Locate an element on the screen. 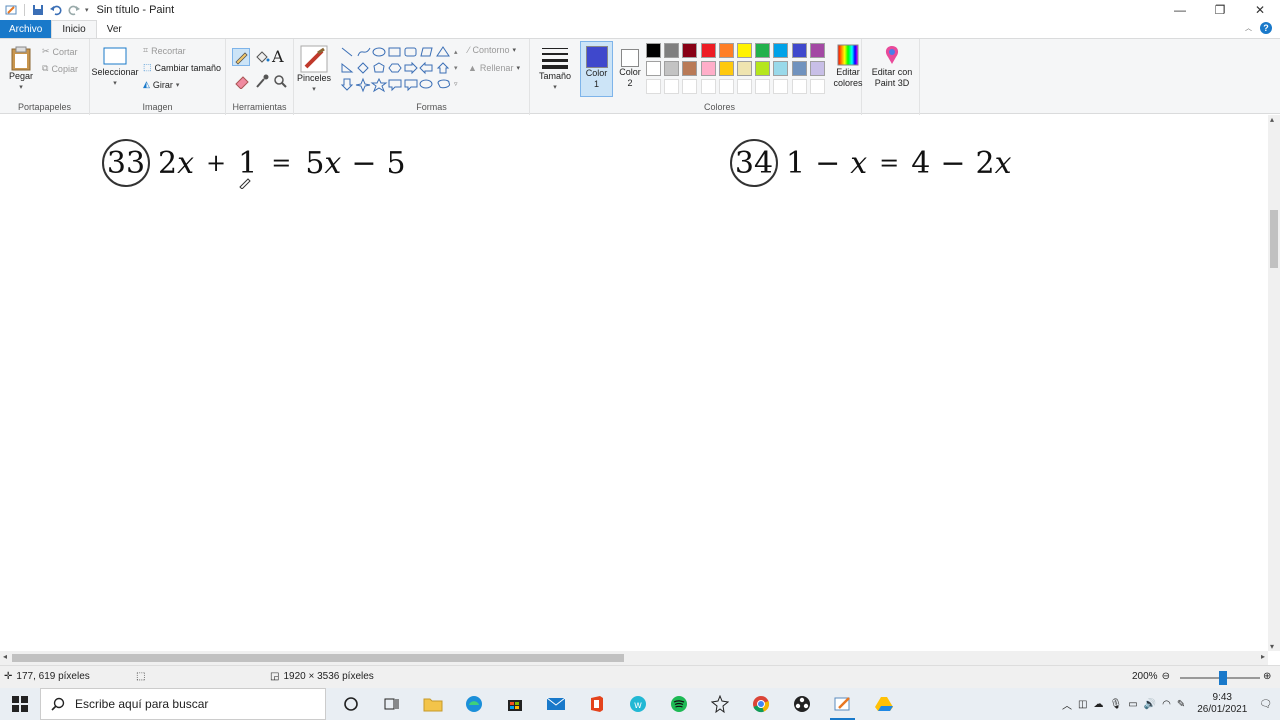 The width and height of the screenshot is (1280, 720). copy-button: ⧉ Copiar is located at coordinates (60, 68).